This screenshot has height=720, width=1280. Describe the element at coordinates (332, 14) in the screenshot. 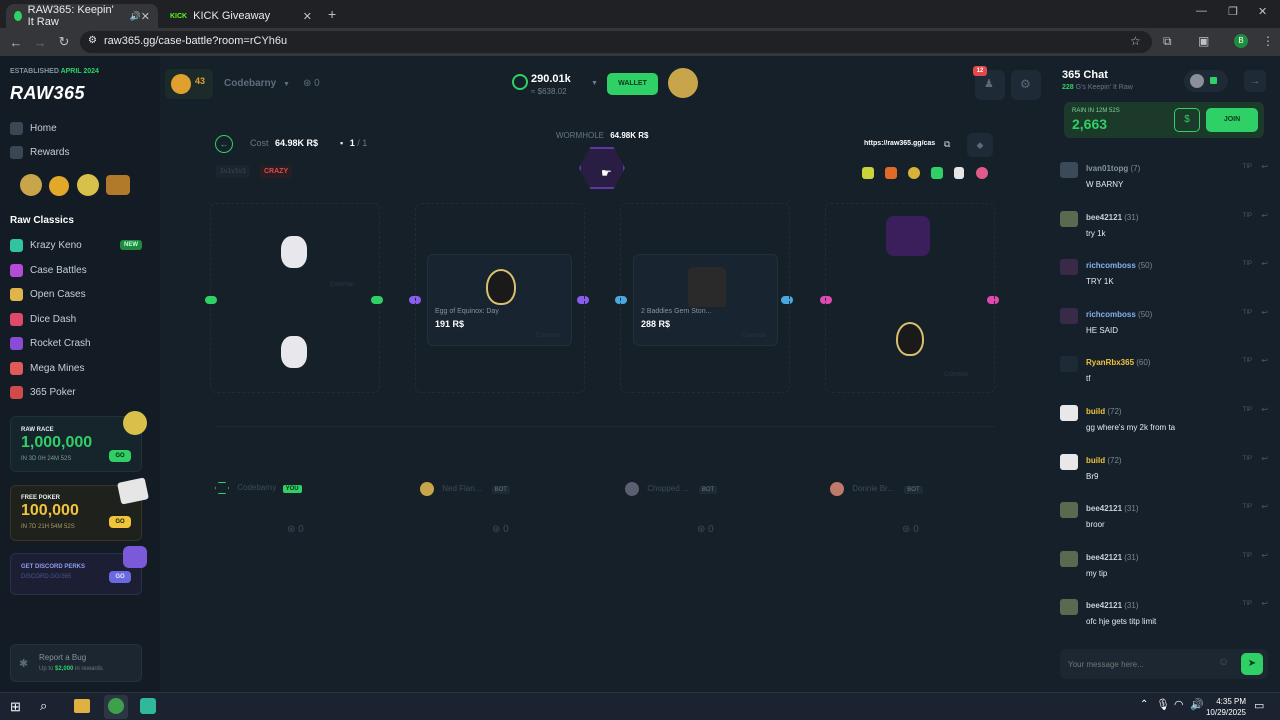

I see `new-tab-button: +` at that location.